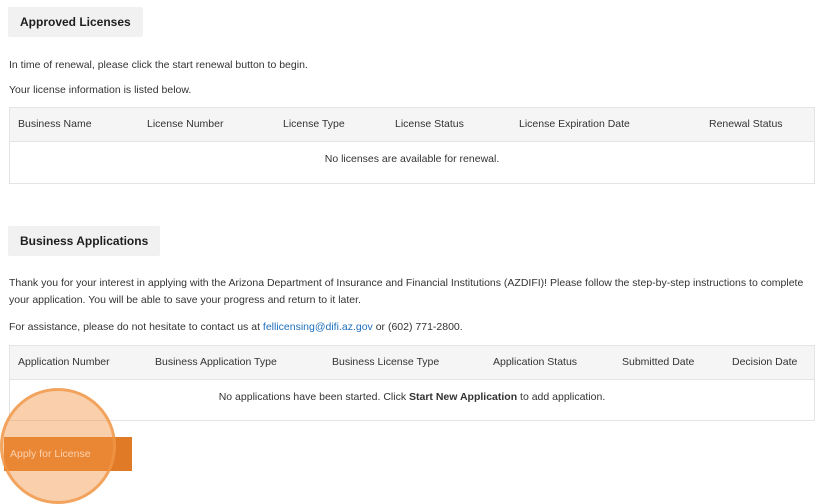 The width and height of the screenshot is (815, 504). What do you see at coordinates (55, 124) in the screenshot?
I see `col-business-name: Business Name` at bounding box center [55, 124].